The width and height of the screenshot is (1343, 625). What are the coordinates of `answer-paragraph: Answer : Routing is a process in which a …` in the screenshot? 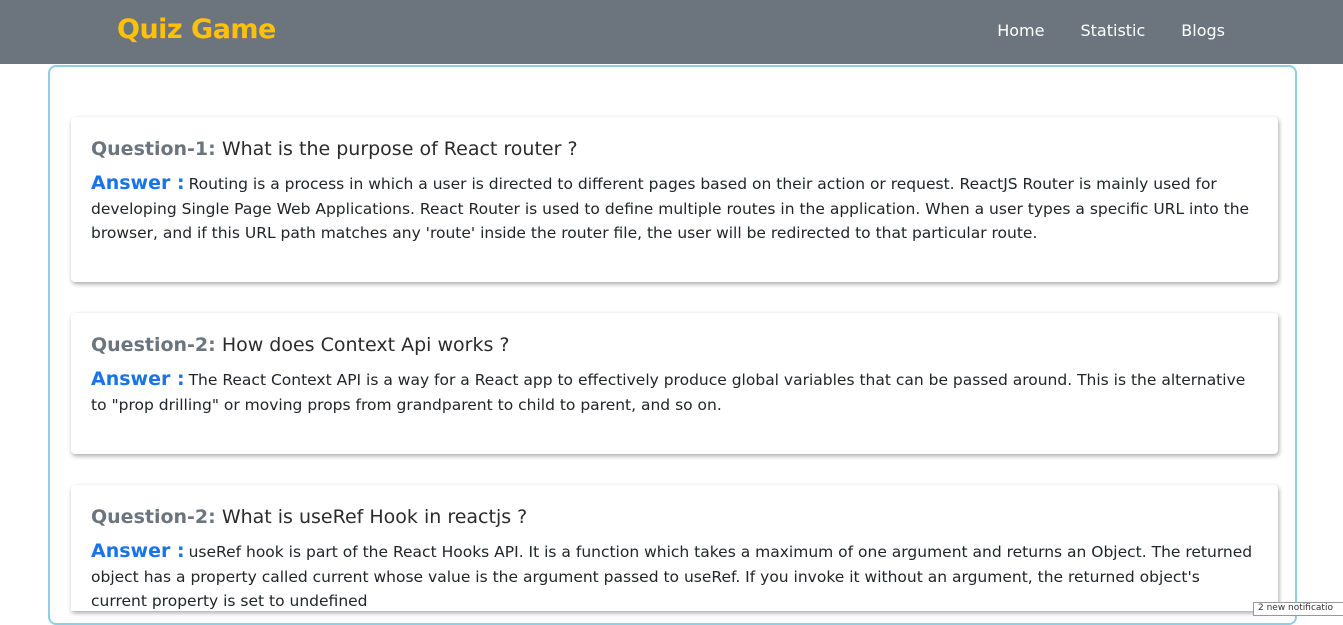 It's located at (674, 208).